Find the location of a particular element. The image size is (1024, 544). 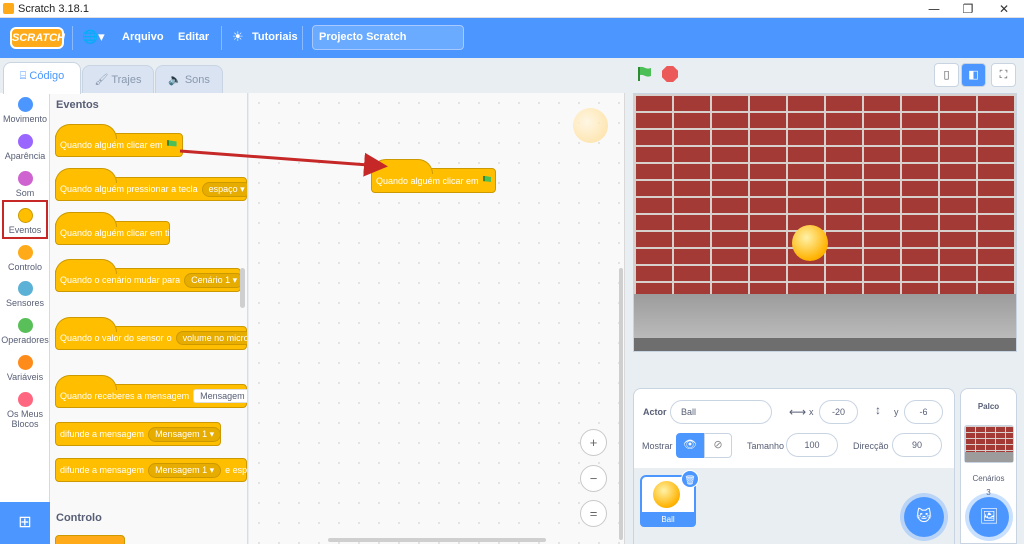

fullscreen-button: ⛶ is located at coordinates (1003, 75).